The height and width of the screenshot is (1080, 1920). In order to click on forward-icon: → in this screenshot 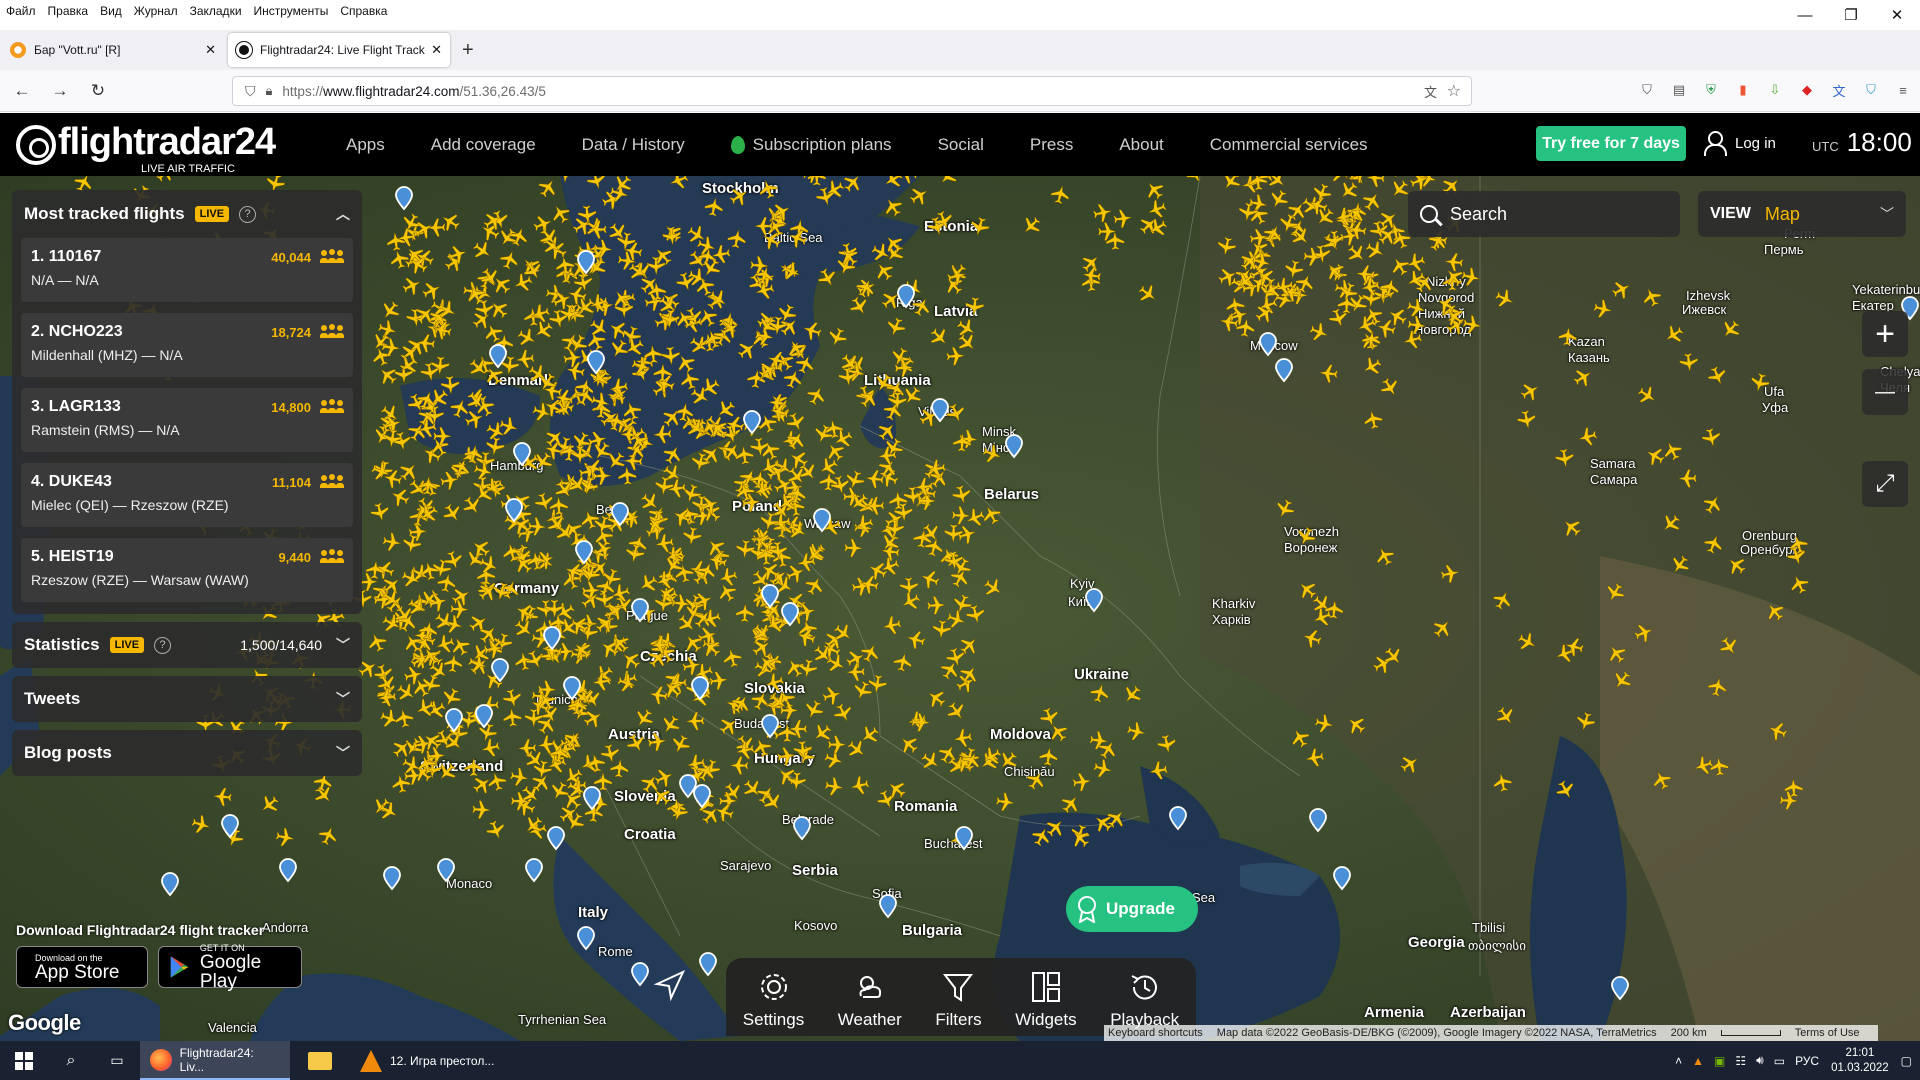, I will do `click(60, 91)`.